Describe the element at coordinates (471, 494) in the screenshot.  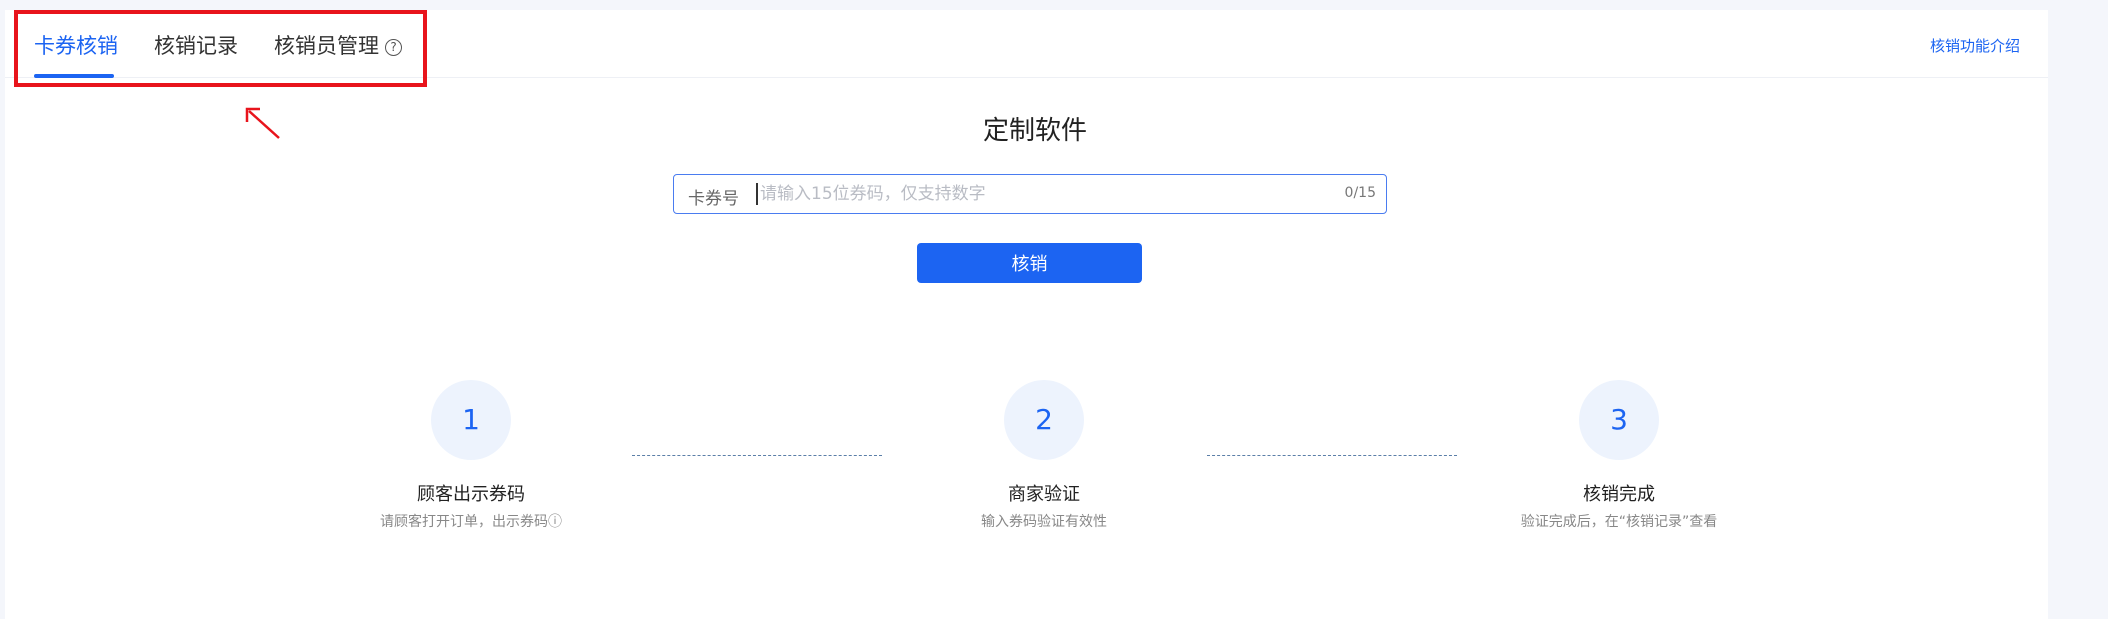
I see `step-1-title: 顾客出示券码` at that location.